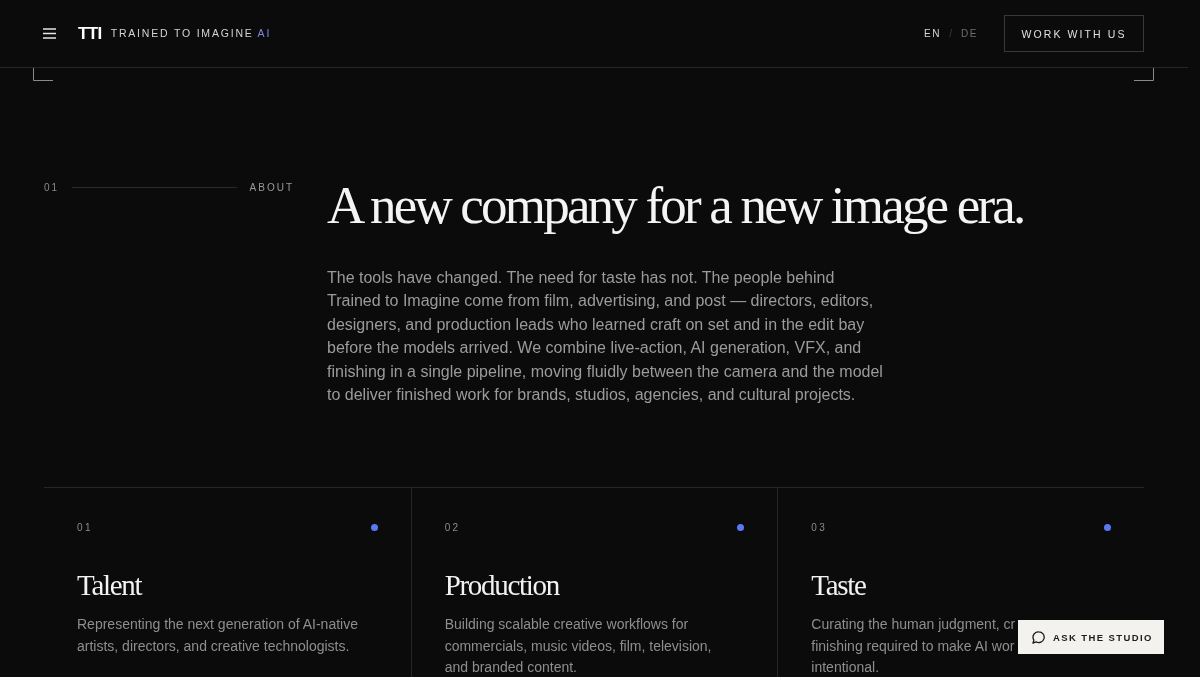 Image resolution: width=1200 pixels, height=677 pixels. Describe the element at coordinates (969, 33) in the screenshot. I see `language-link: DE` at that location.